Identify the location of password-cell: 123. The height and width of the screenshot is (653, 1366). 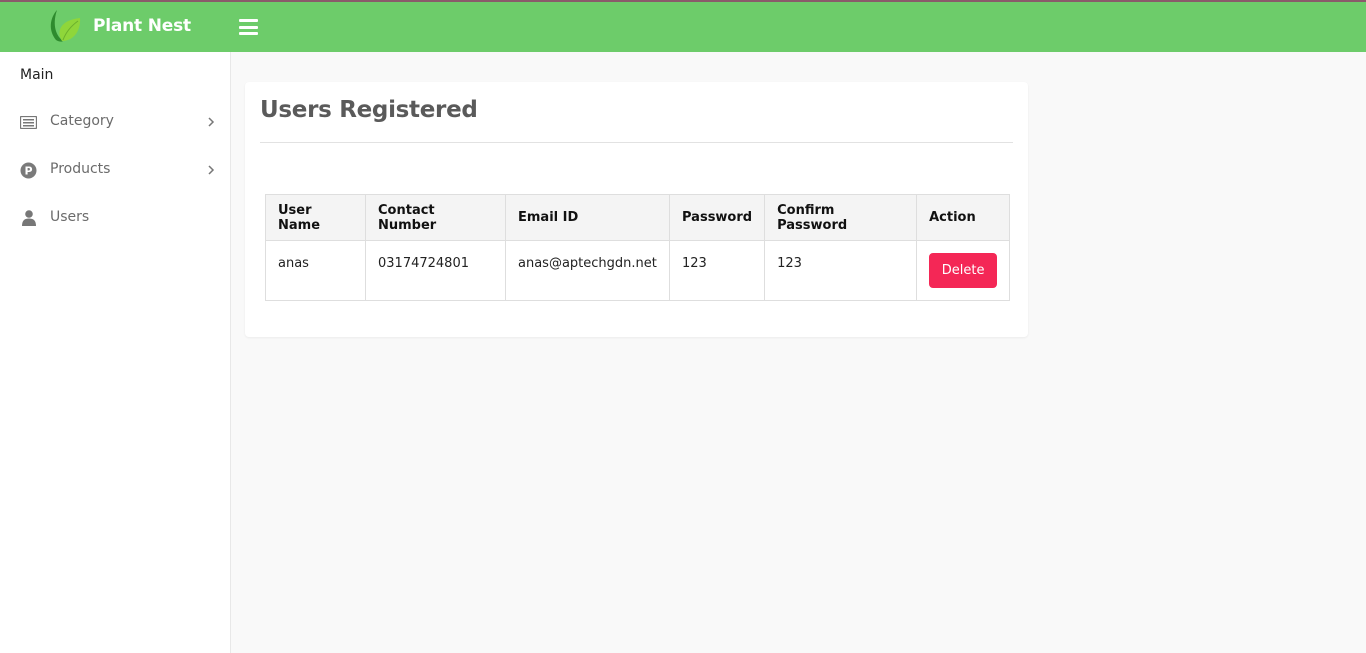
(717, 270).